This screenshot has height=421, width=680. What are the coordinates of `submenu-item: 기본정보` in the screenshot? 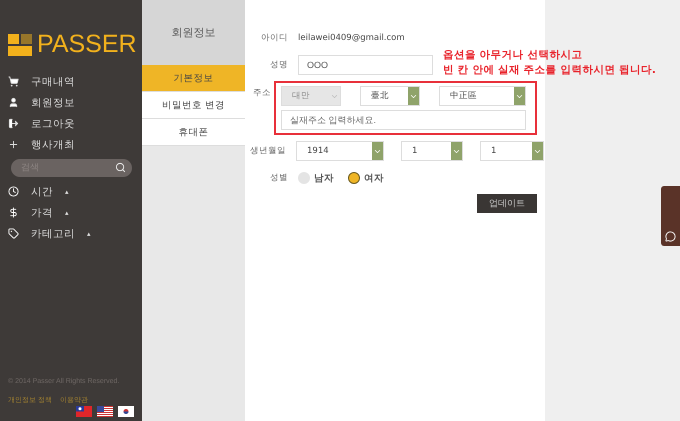 It's located at (193, 78).